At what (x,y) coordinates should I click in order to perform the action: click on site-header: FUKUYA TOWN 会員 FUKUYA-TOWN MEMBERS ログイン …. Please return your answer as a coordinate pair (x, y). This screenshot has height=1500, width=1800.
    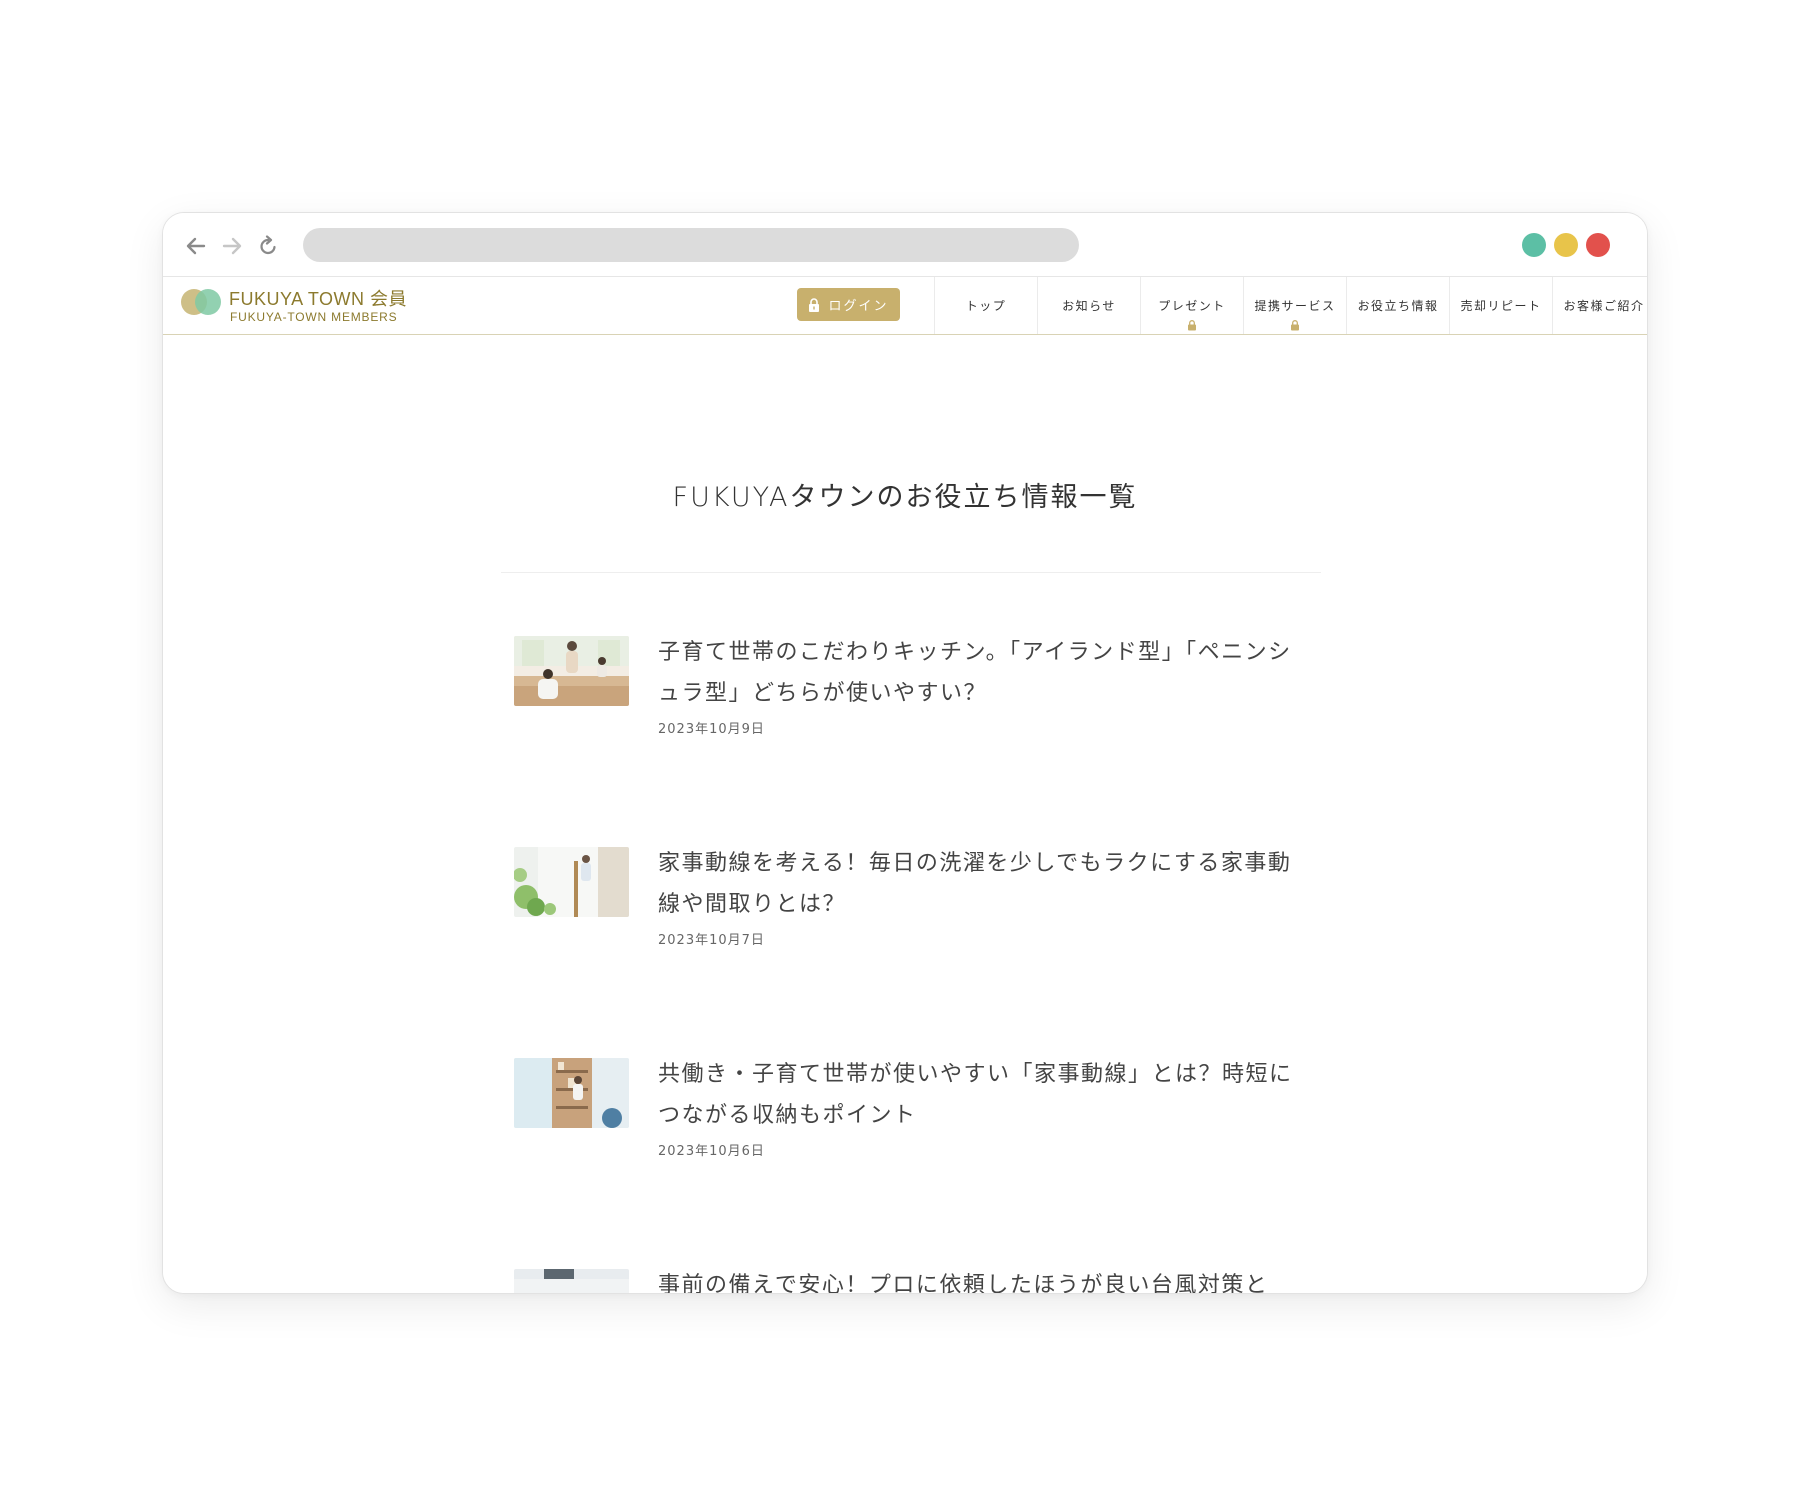
    Looking at the image, I should click on (905, 306).